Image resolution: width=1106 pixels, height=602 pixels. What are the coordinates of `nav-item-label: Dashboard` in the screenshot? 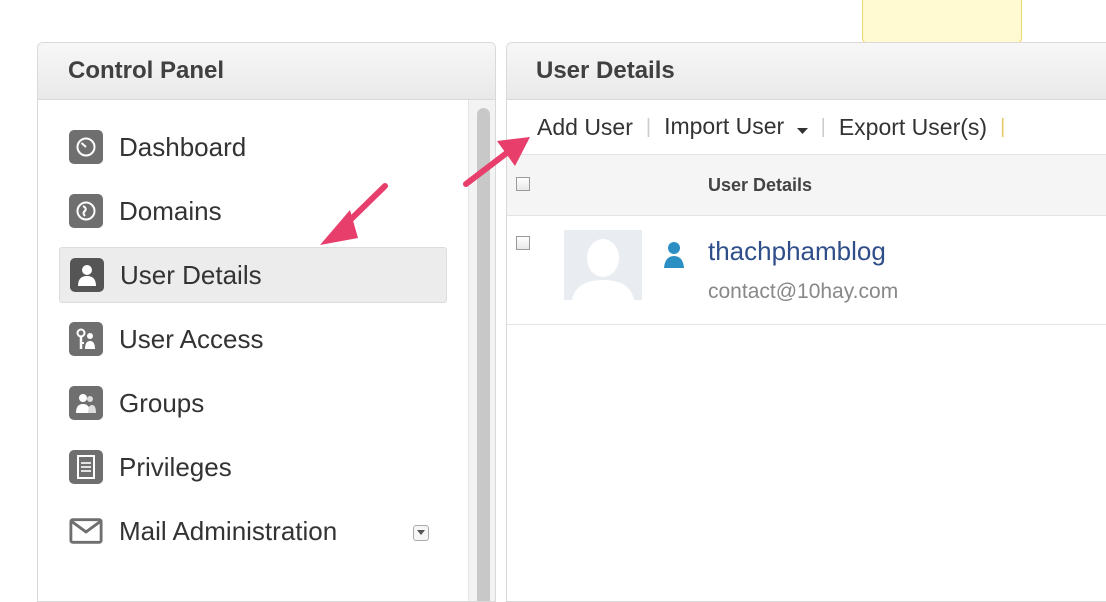 It's located at (183, 146).